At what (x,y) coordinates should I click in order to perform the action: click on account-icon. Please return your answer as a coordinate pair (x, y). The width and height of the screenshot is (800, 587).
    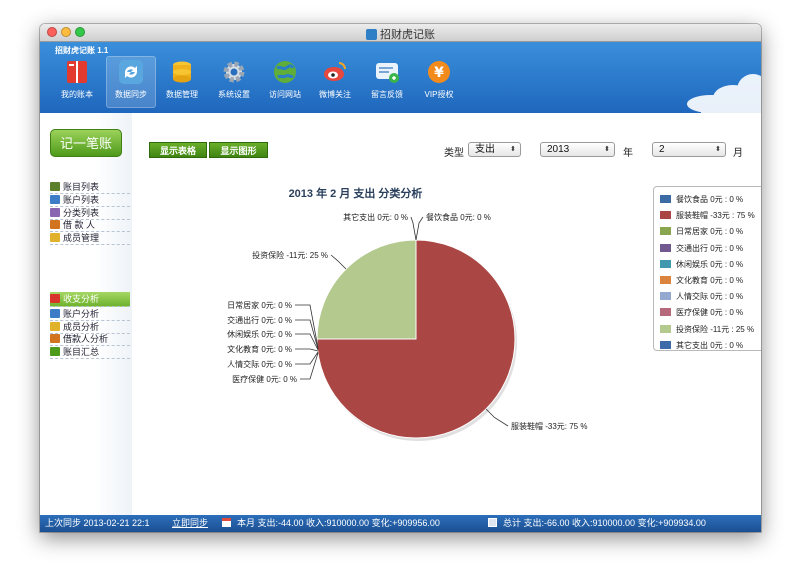
    Looking at the image, I should click on (55, 313).